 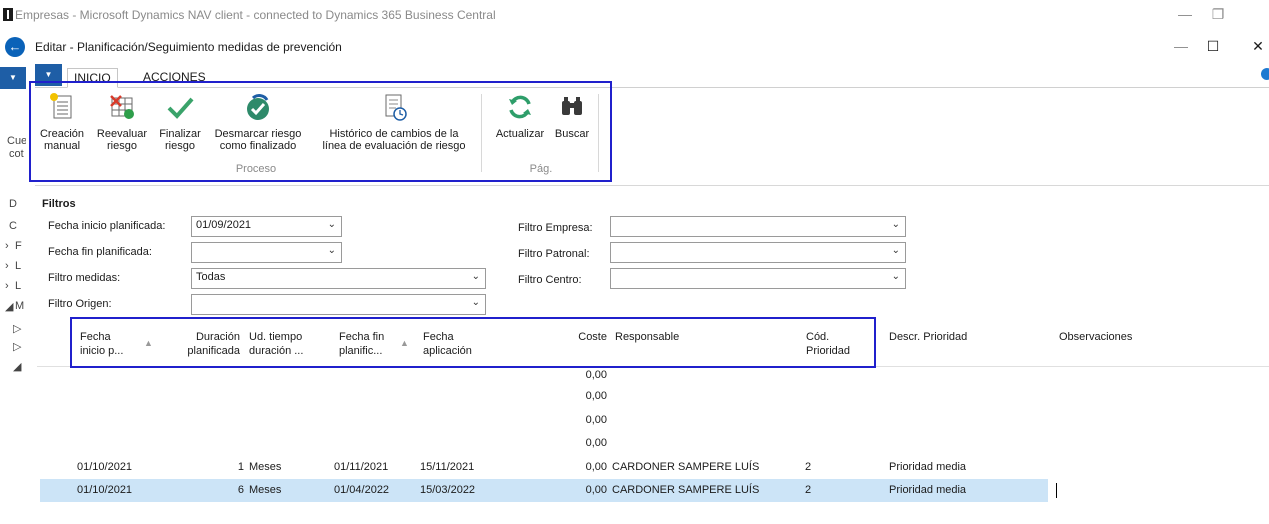 What do you see at coordinates (555, 228) in the screenshot?
I see `filtro-empresa-label: Filtro Empresa:` at bounding box center [555, 228].